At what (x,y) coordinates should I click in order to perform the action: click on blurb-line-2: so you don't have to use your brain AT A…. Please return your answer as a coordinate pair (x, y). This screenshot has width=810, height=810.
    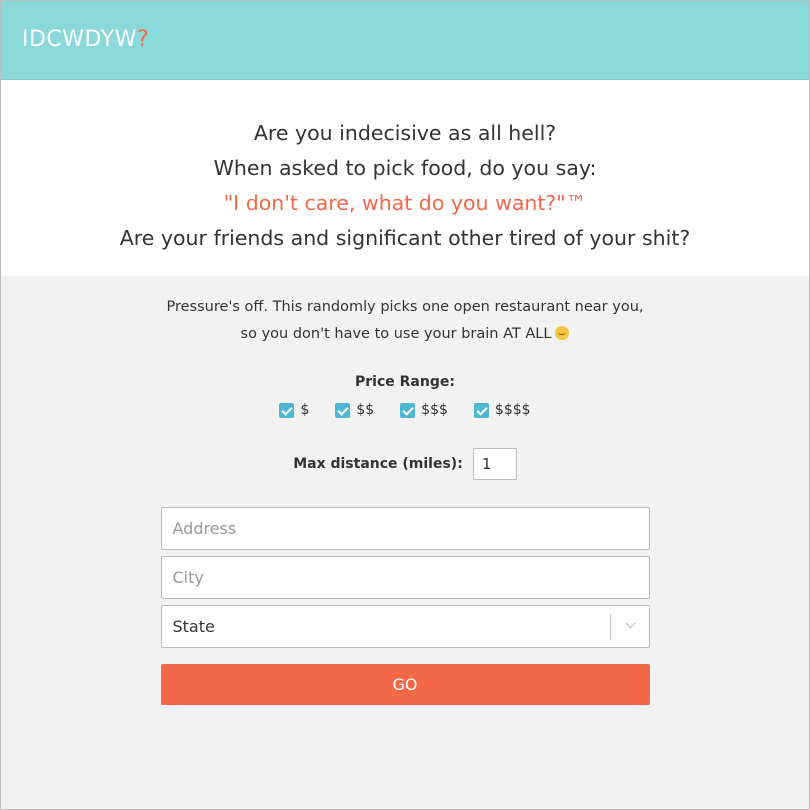
    Looking at the image, I should click on (405, 334).